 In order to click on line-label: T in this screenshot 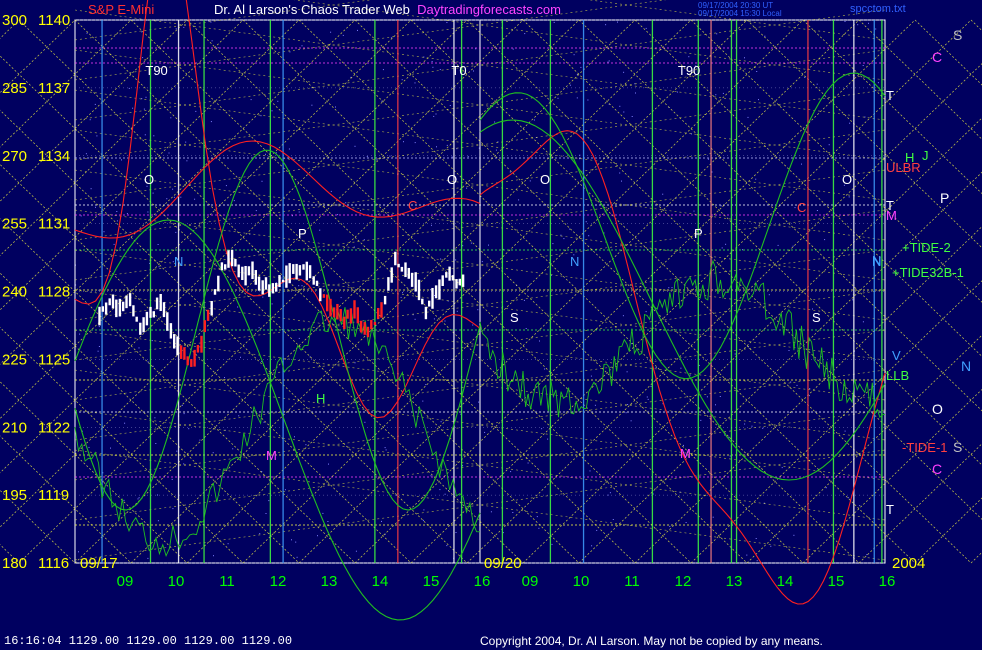, I will do `click(890, 95)`.